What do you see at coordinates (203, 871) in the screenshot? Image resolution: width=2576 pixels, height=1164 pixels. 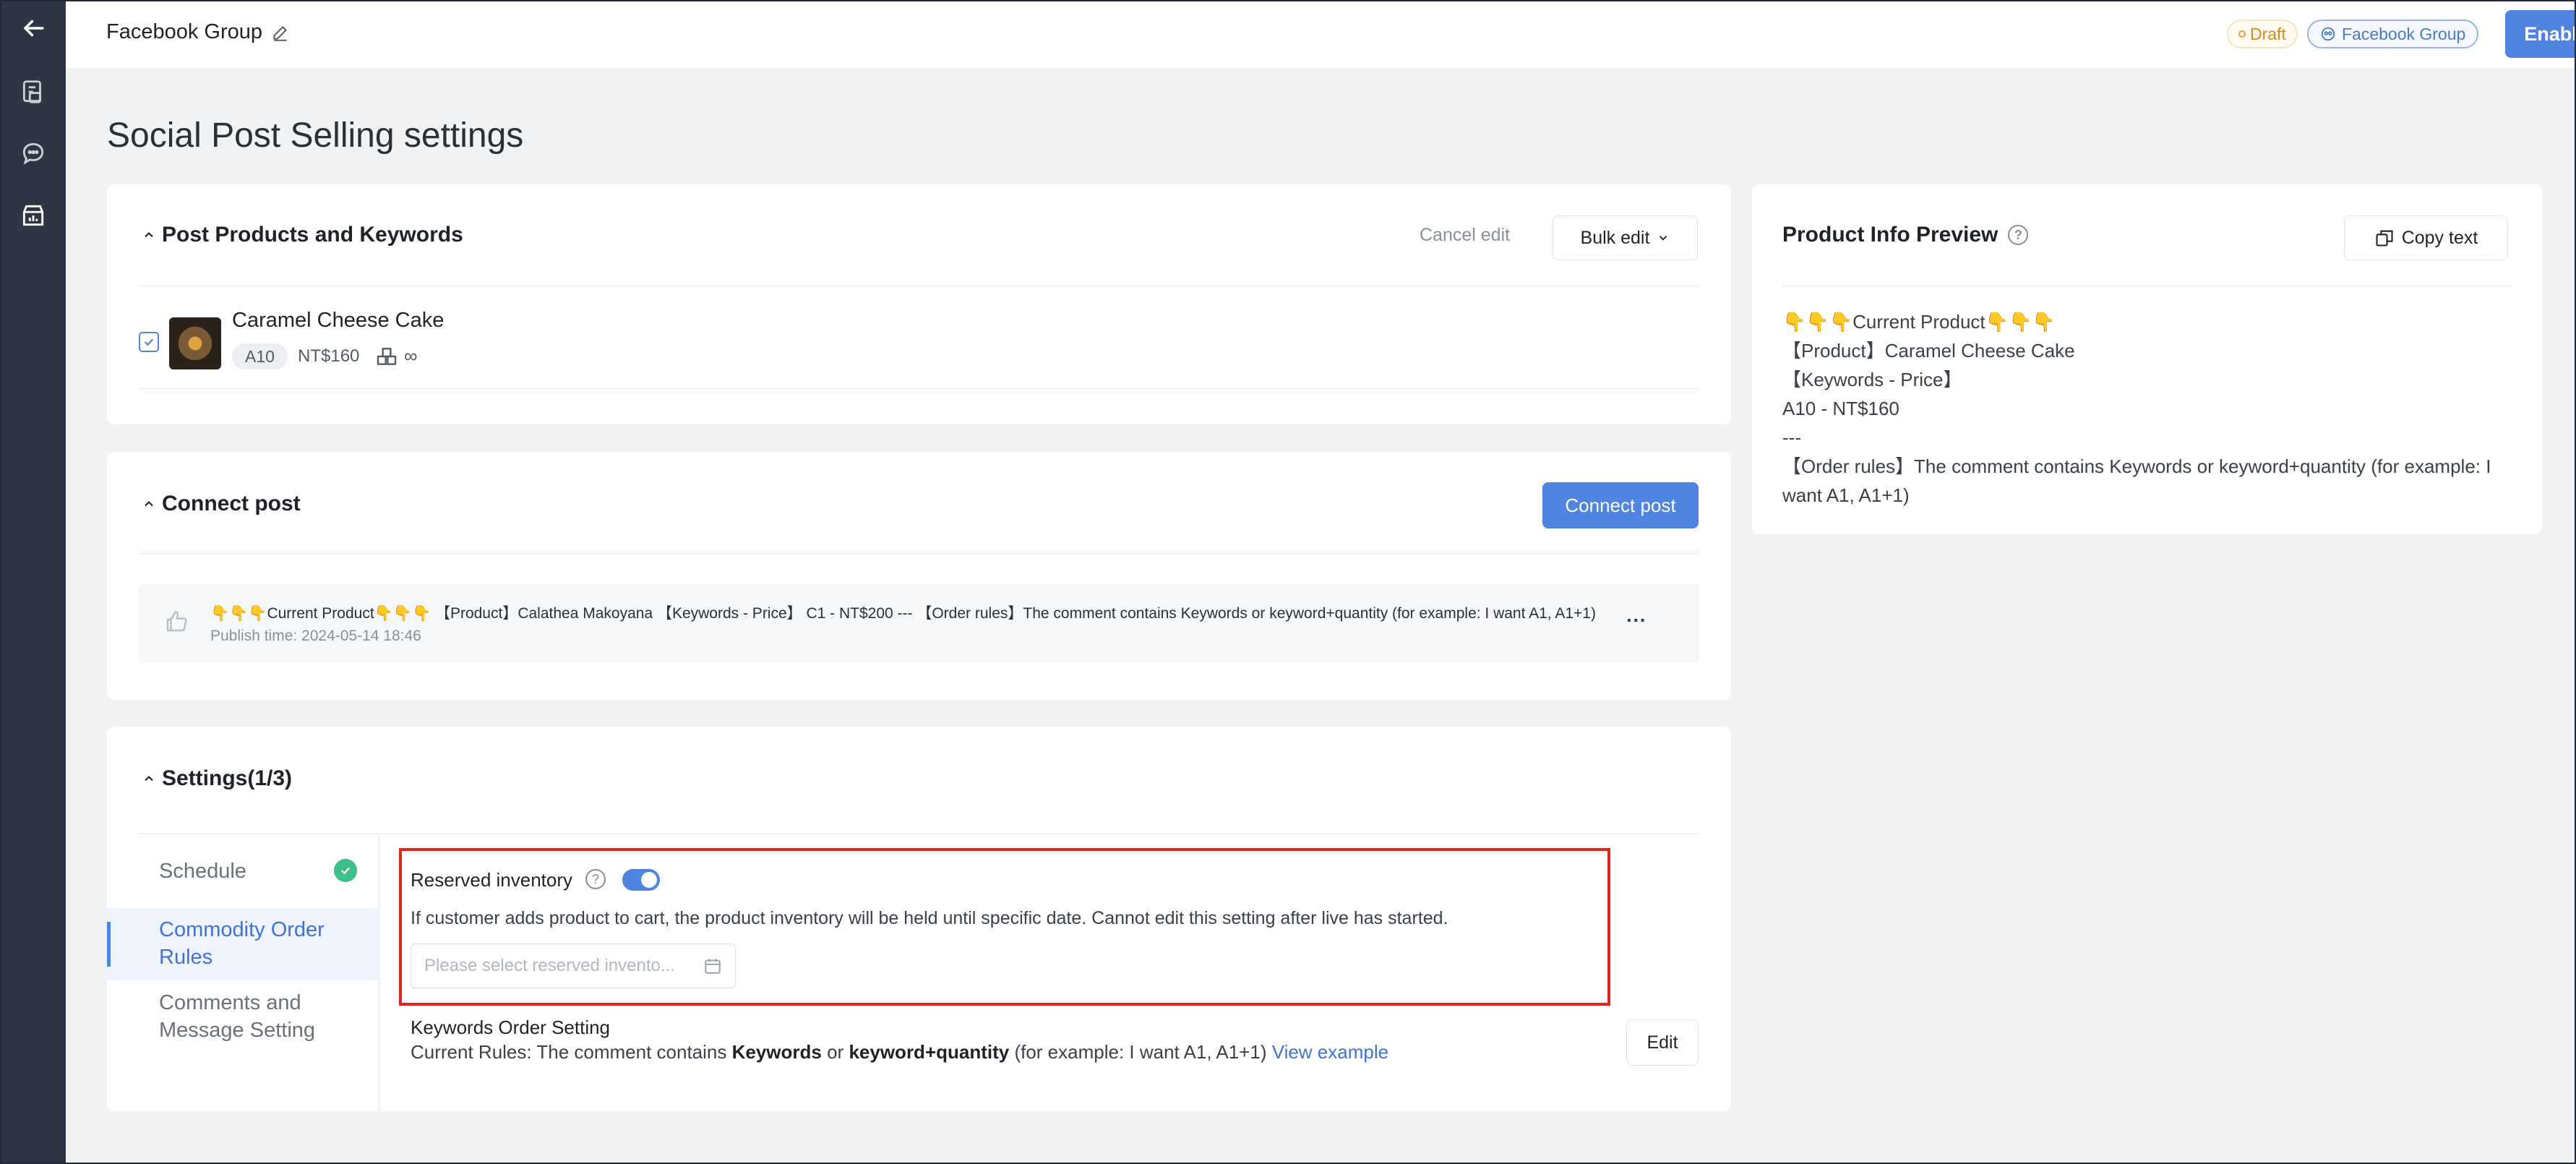 I see `nav-schedule: Schedule` at bounding box center [203, 871].